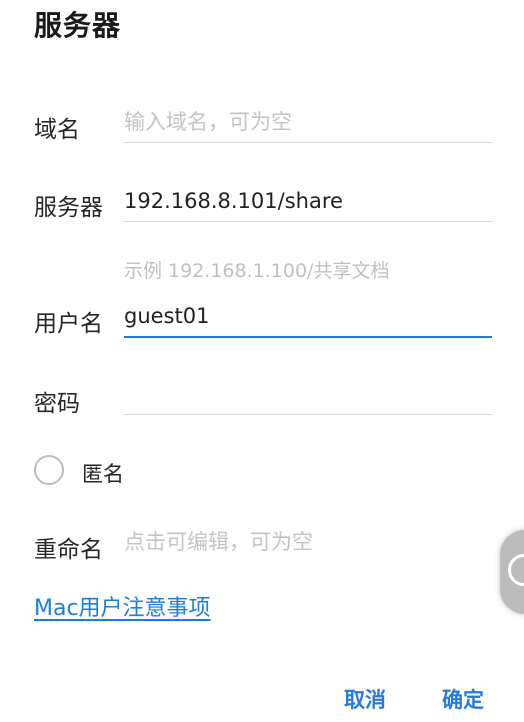 Image resolution: width=524 pixels, height=722 pixels. Describe the element at coordinates (365, 699) in the screenshot. I see `cancel-button: 取消` at that location.